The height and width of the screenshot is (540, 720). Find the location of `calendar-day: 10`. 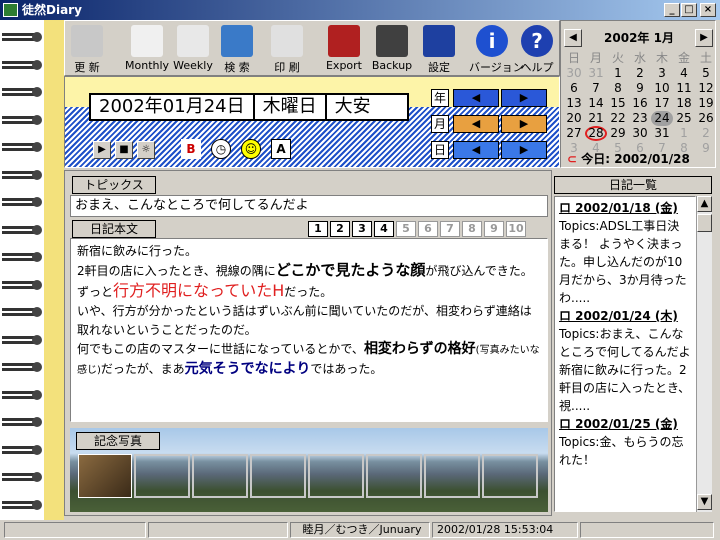

calendar-day: 10 is located at coordinates (662, 88).